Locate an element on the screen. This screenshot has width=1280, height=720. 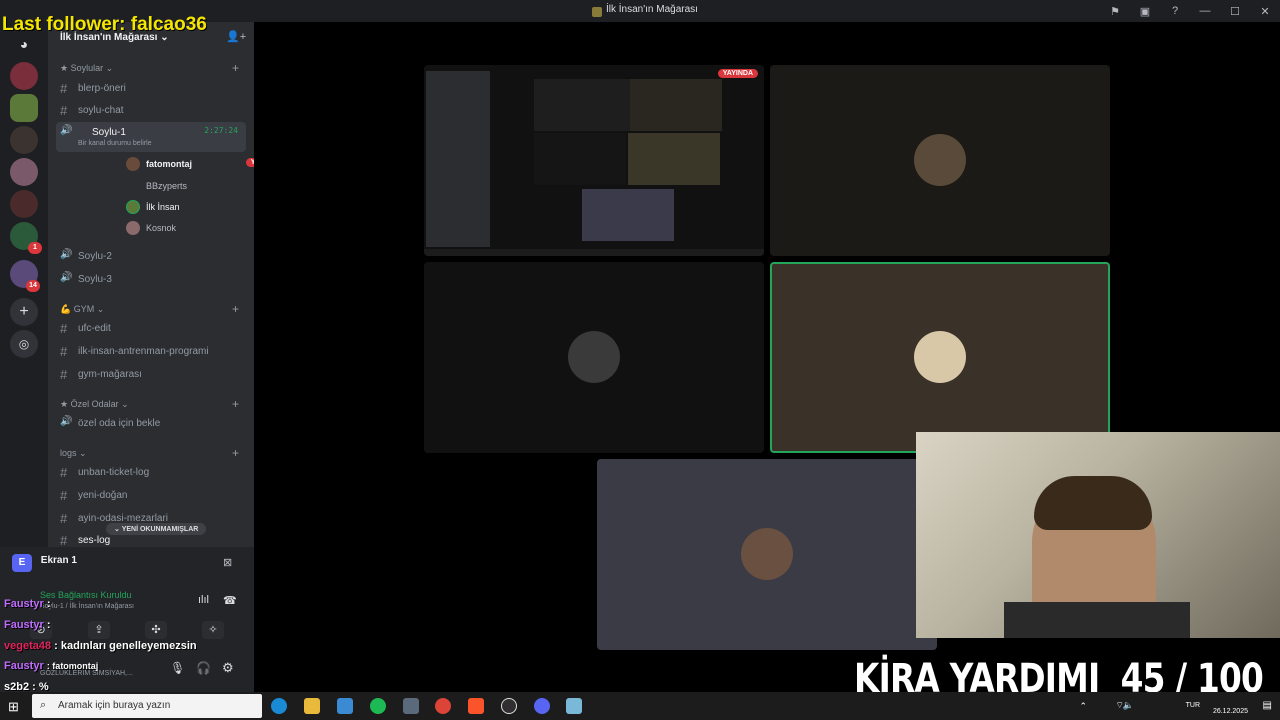
chrome-icon is located at coordinates (443, 706).